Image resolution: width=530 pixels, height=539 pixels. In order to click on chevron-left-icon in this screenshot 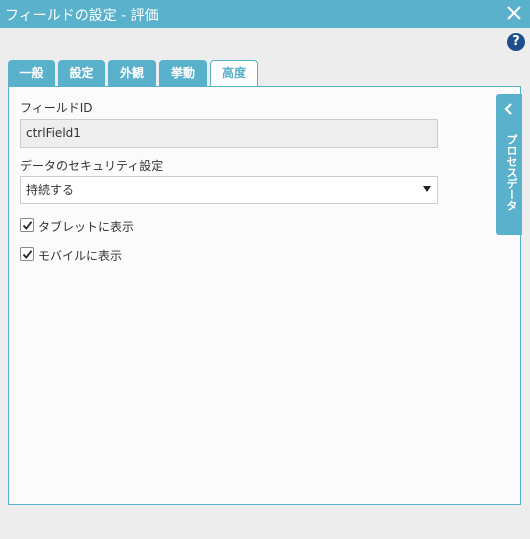, I will do `click(508, 109)`.